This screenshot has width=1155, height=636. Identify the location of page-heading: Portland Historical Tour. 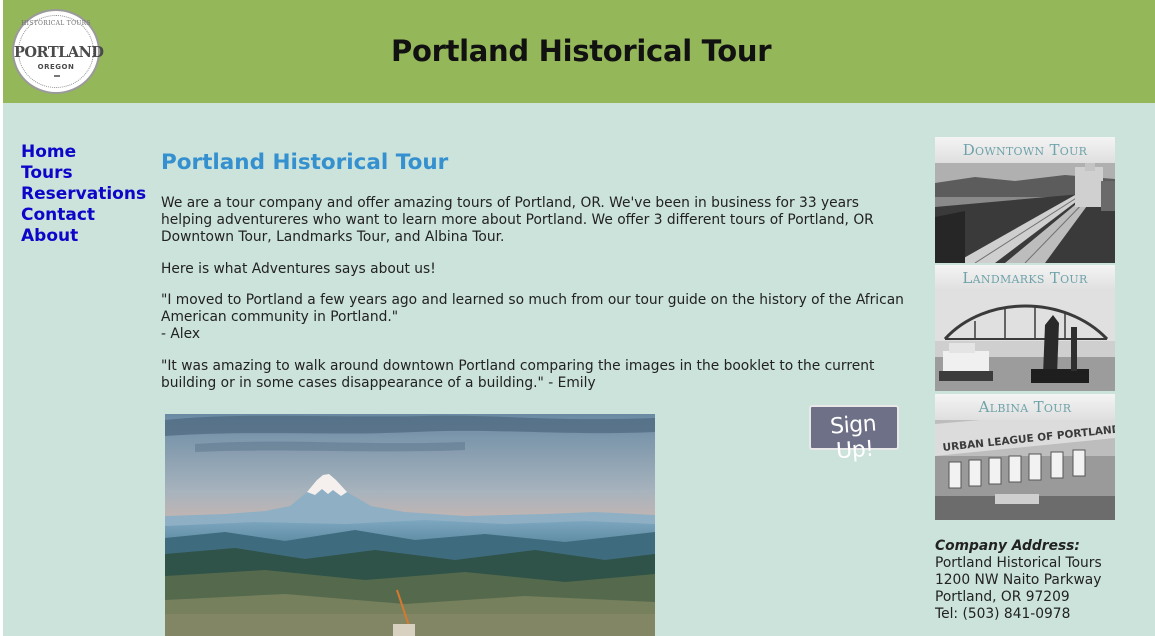
(305, 162).